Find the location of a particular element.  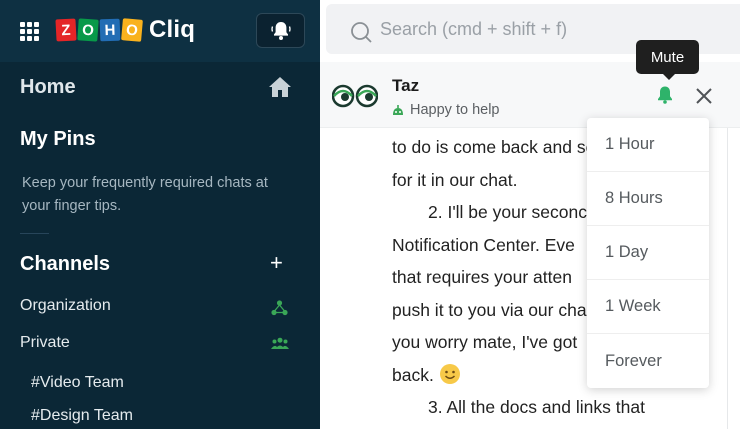

private-label: Private is located at coordinates (45, 342).